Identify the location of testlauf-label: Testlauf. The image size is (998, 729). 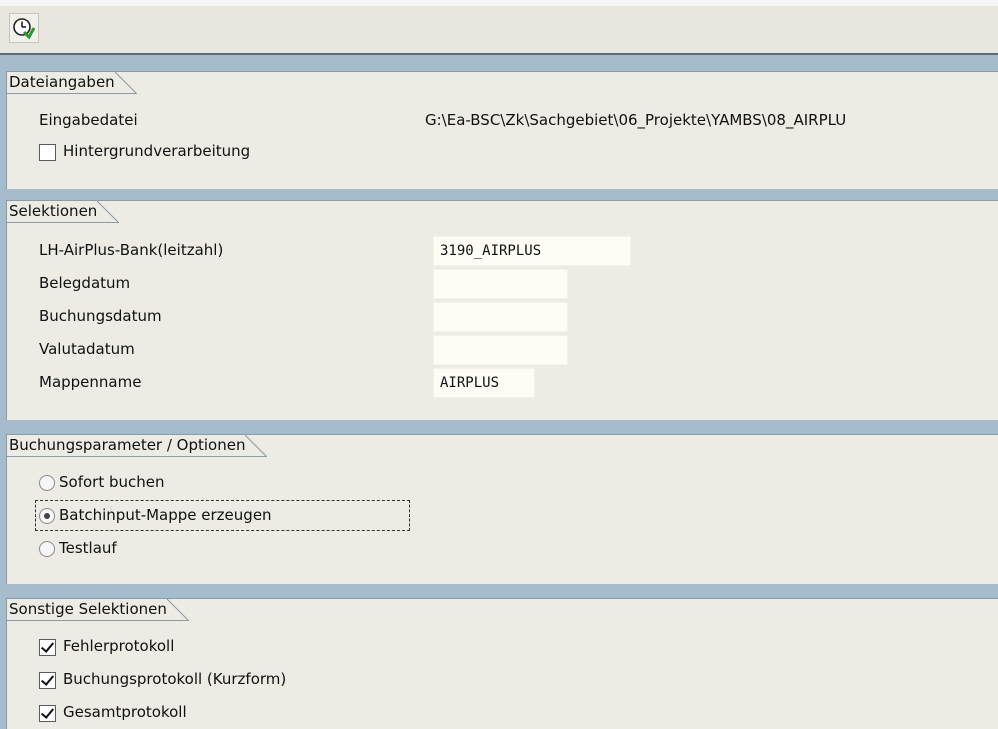
(88, 548).